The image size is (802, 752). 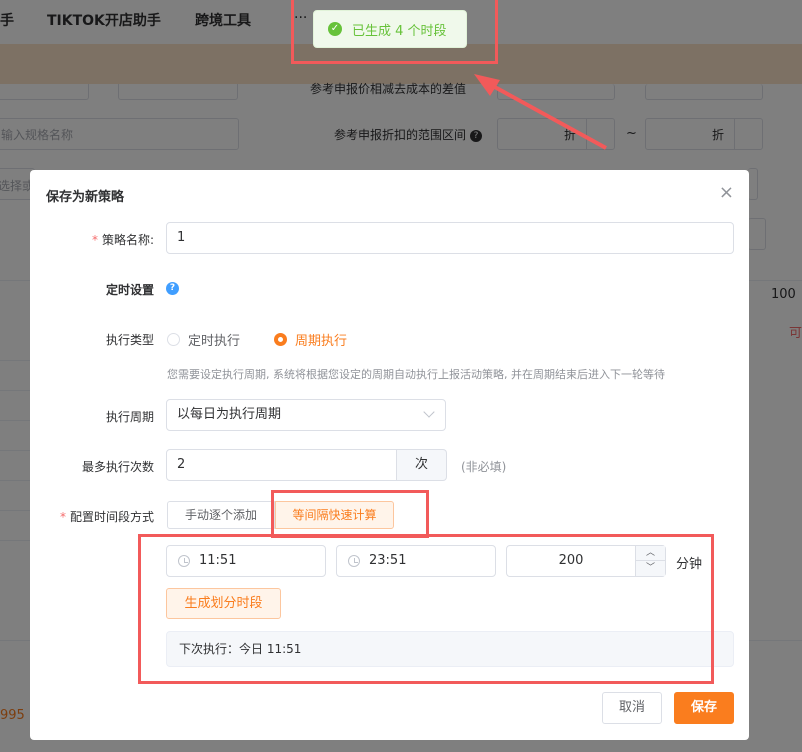 I want to click on success-toast: ✓ 已生成 4 个时段, so click(x=390, y=29).